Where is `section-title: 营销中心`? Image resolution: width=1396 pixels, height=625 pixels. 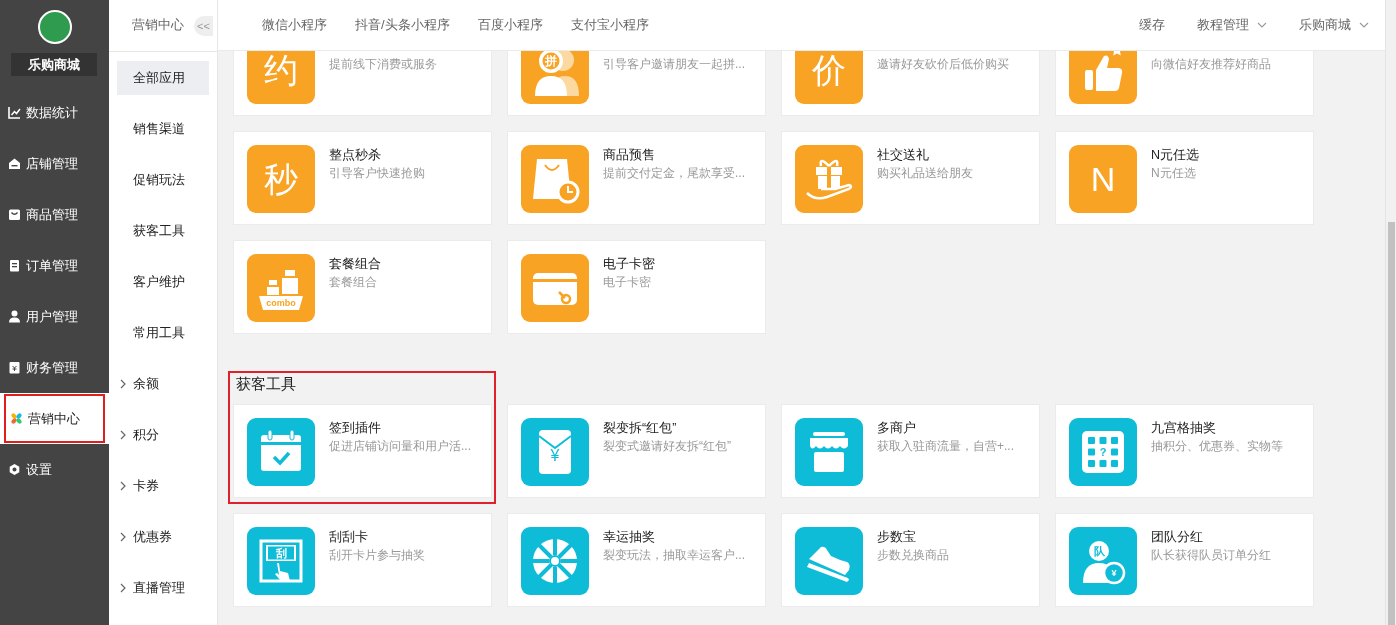 section-title: 营销中心 is located at coordinates (158, 25).